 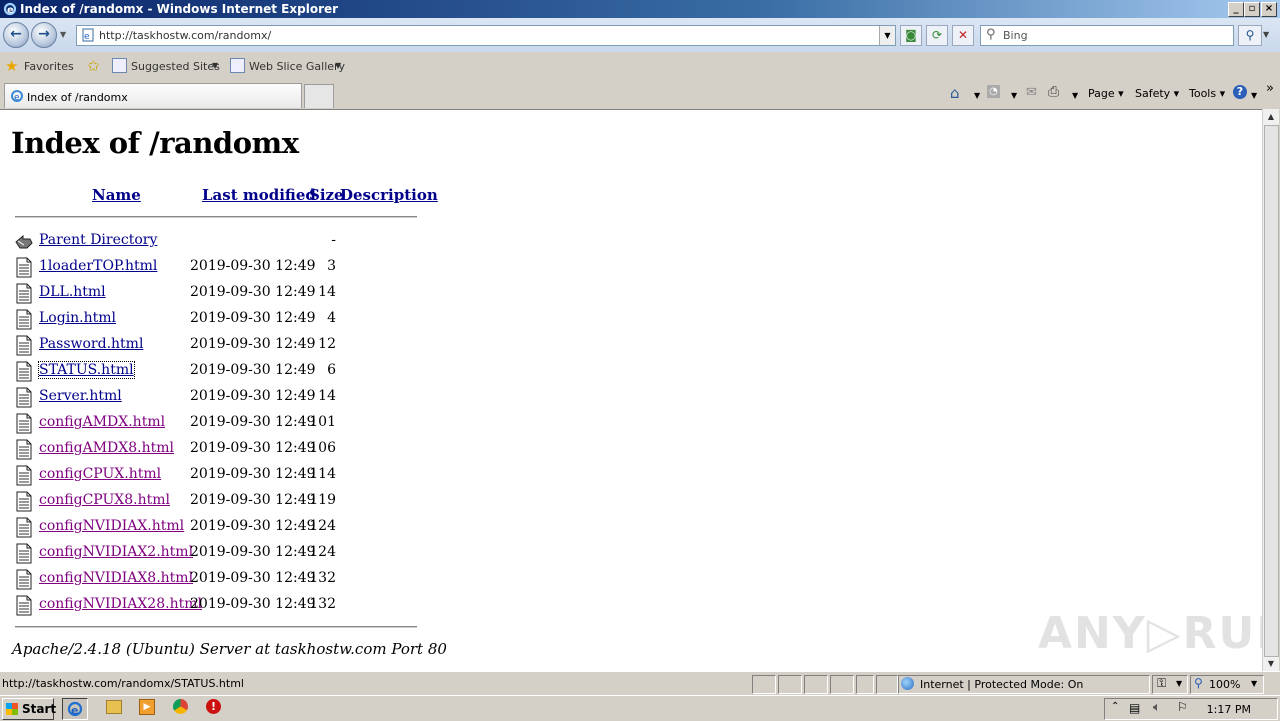 What do you see at coordinates (993, 91) in the screenshot?
I see `feeds-icon: ◔` at bounding box center [993, 91].